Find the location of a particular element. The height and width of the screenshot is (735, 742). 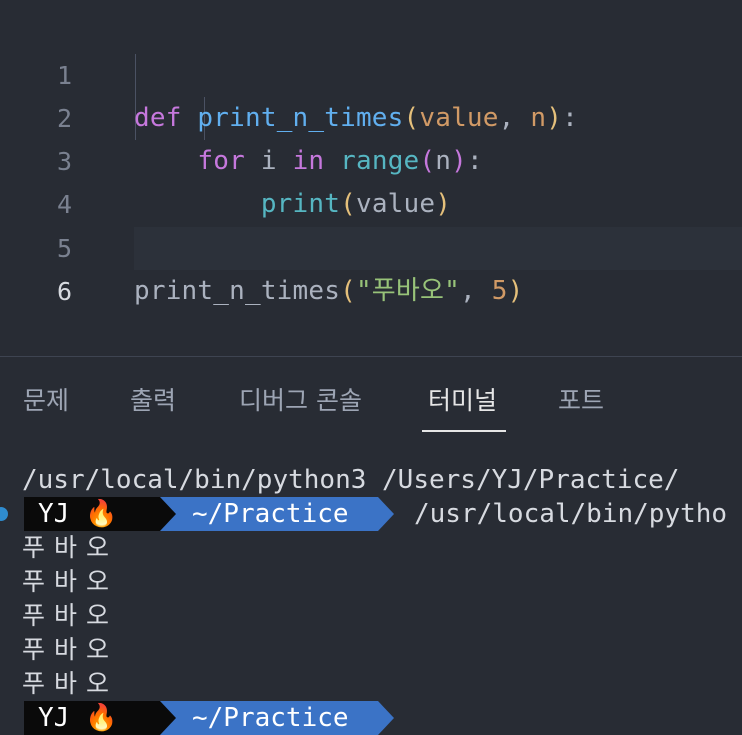

line-number: 6 is located at coordinates (64, 291).